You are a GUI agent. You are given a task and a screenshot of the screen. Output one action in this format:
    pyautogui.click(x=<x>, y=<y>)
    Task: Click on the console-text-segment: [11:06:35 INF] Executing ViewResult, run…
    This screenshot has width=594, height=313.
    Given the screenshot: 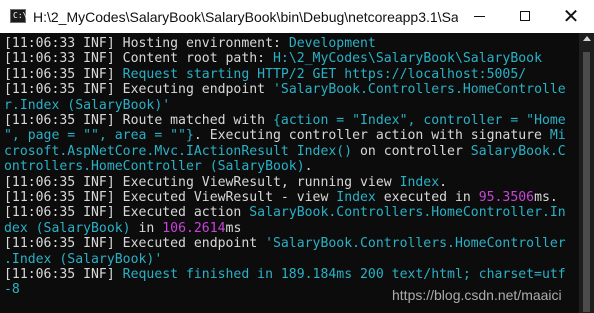 What is the action you would take?
    pyautogui.click(x=202, y=182)
    